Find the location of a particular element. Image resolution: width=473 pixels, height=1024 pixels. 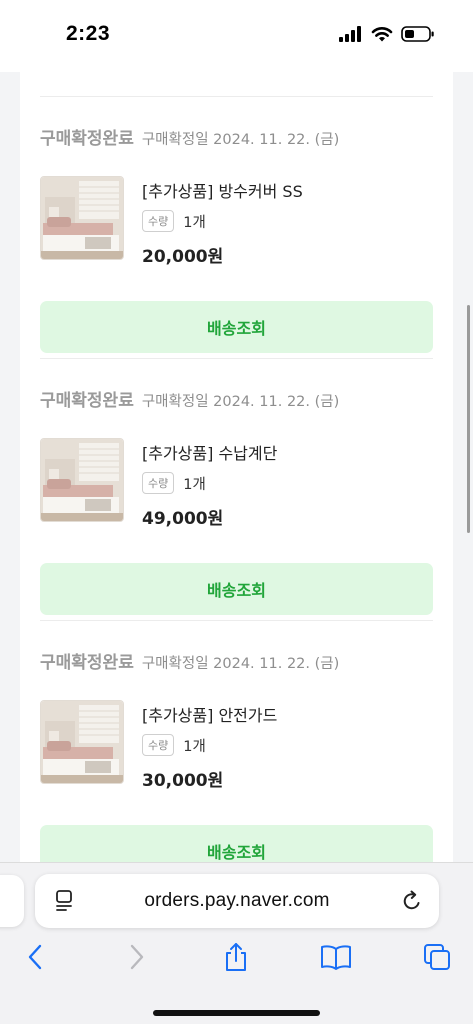

bookmarks-icon is located at coordinates (336, 959).